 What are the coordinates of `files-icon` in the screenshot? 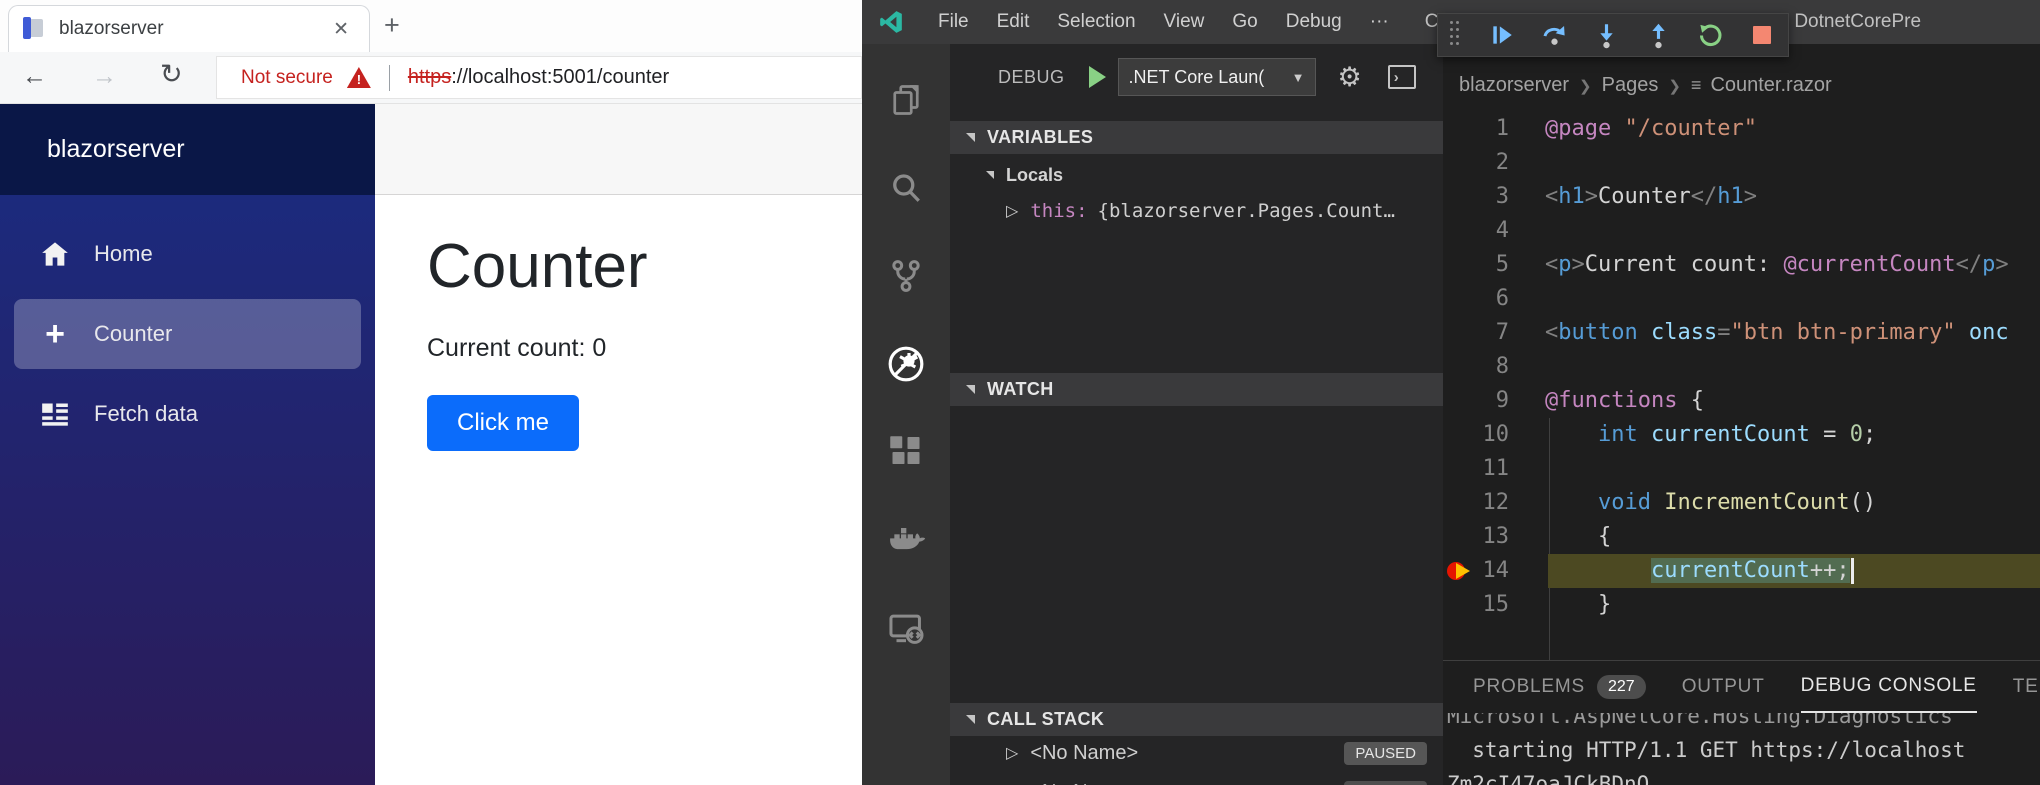 It's located at (906, 100).